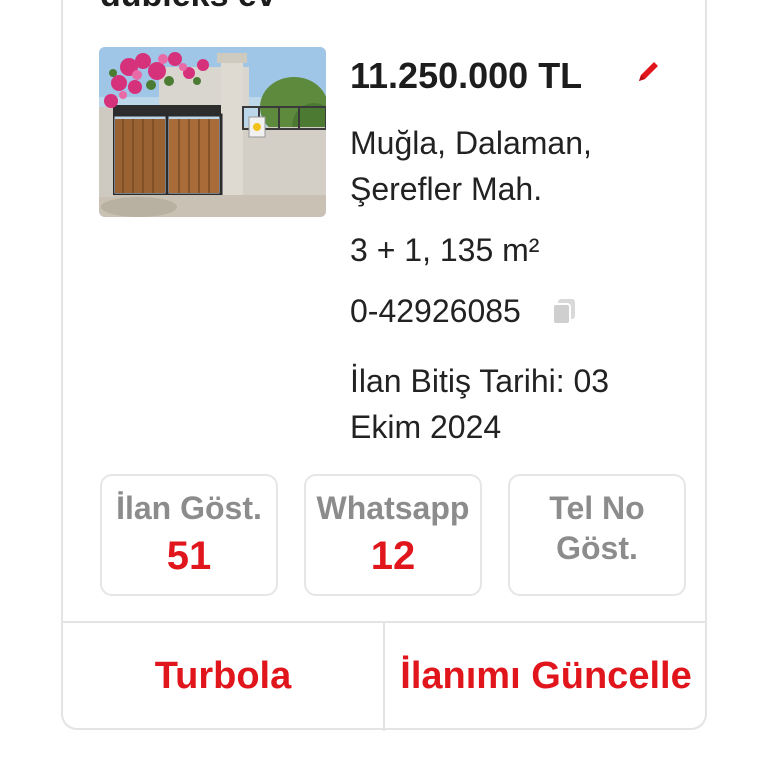 Image resolution: width=768 pixels, height=768 pixels. I want to click on stat-phone-views: Tel No Göst., so click(597, 535).